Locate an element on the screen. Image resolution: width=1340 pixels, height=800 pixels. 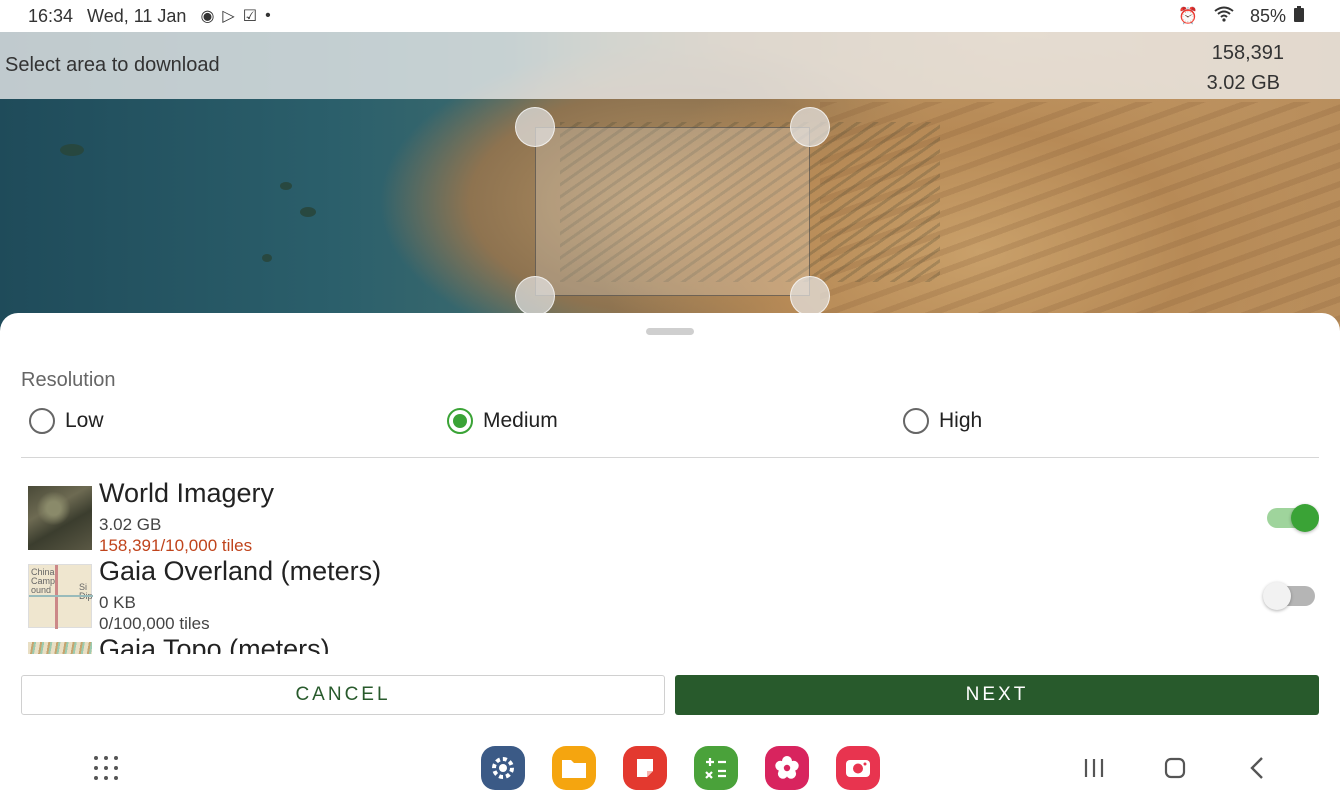
layer-size: 3.02 GB is located at coordinates (130, 524).